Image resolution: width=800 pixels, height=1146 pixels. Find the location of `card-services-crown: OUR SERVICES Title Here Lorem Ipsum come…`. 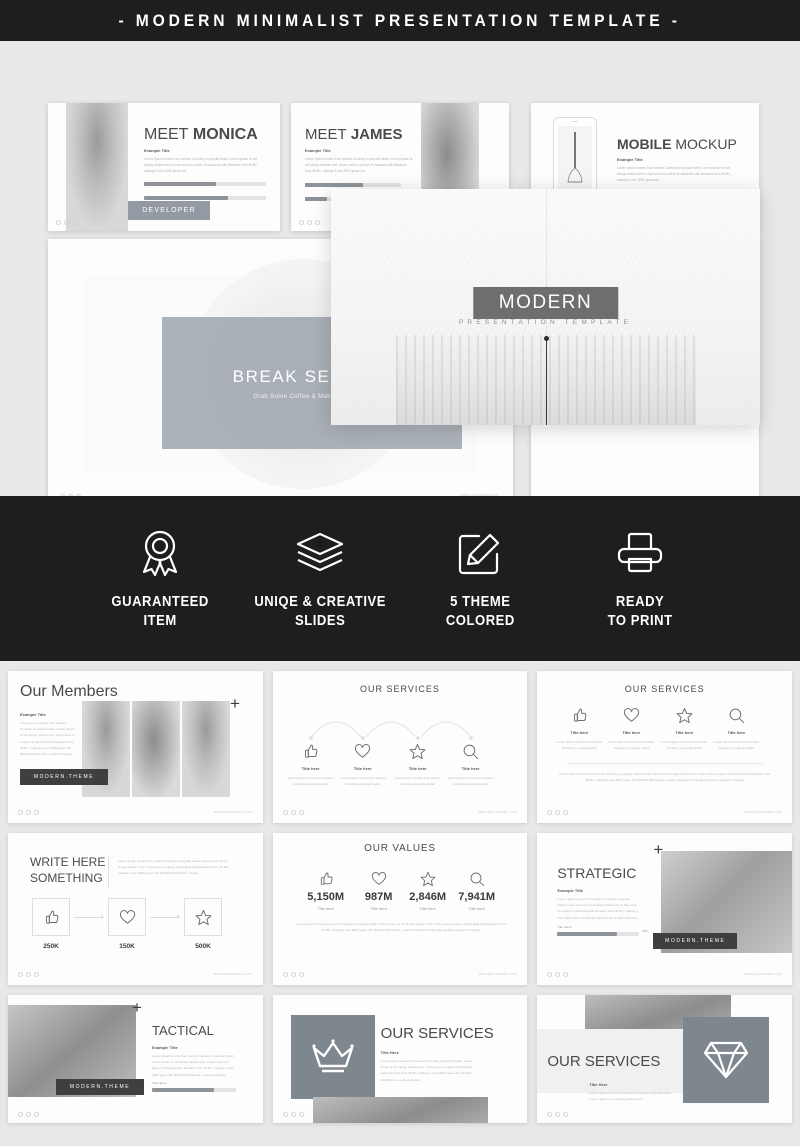

card-services-crown: OUR SERVICES Title Here Lorem Ipsum come… is located at coordinates (400, 1059).